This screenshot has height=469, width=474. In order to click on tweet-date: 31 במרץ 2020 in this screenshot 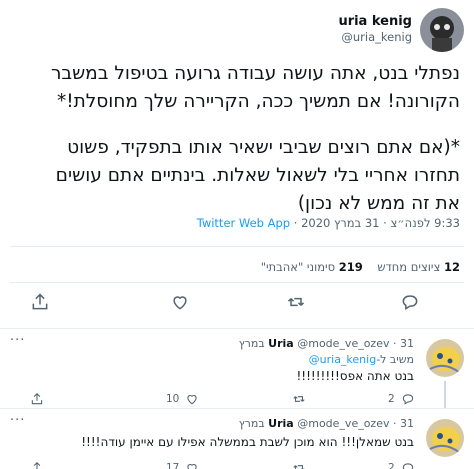, I will do `click(340, 223)`.